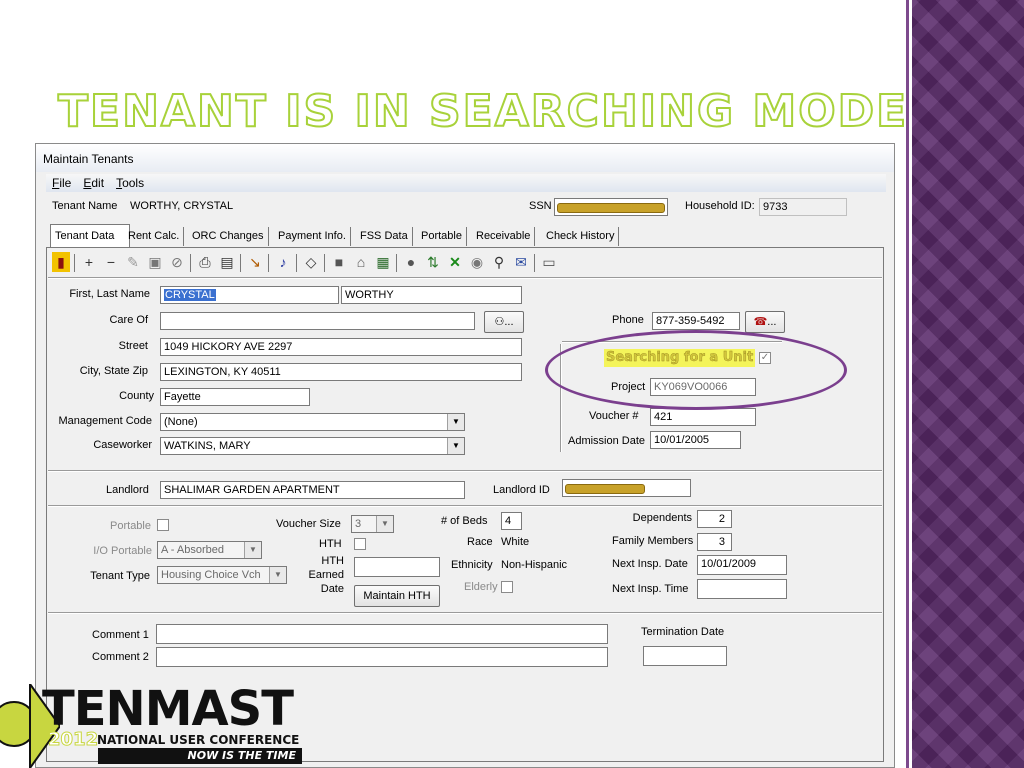 The width and height of the screenshot is (1024, 768). Describe the element at coordinates (372, 524) in the screenshot. I see `voucher-size-select: 3 ▼` at that location.